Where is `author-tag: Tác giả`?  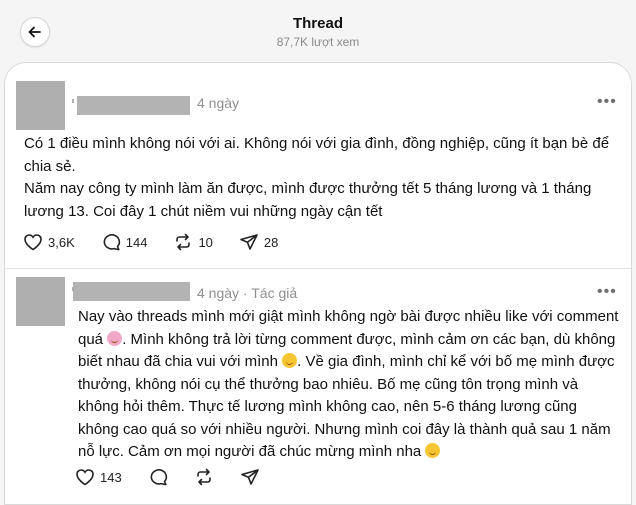
author-tag: Tác giả is located at coordinates (274, 293).